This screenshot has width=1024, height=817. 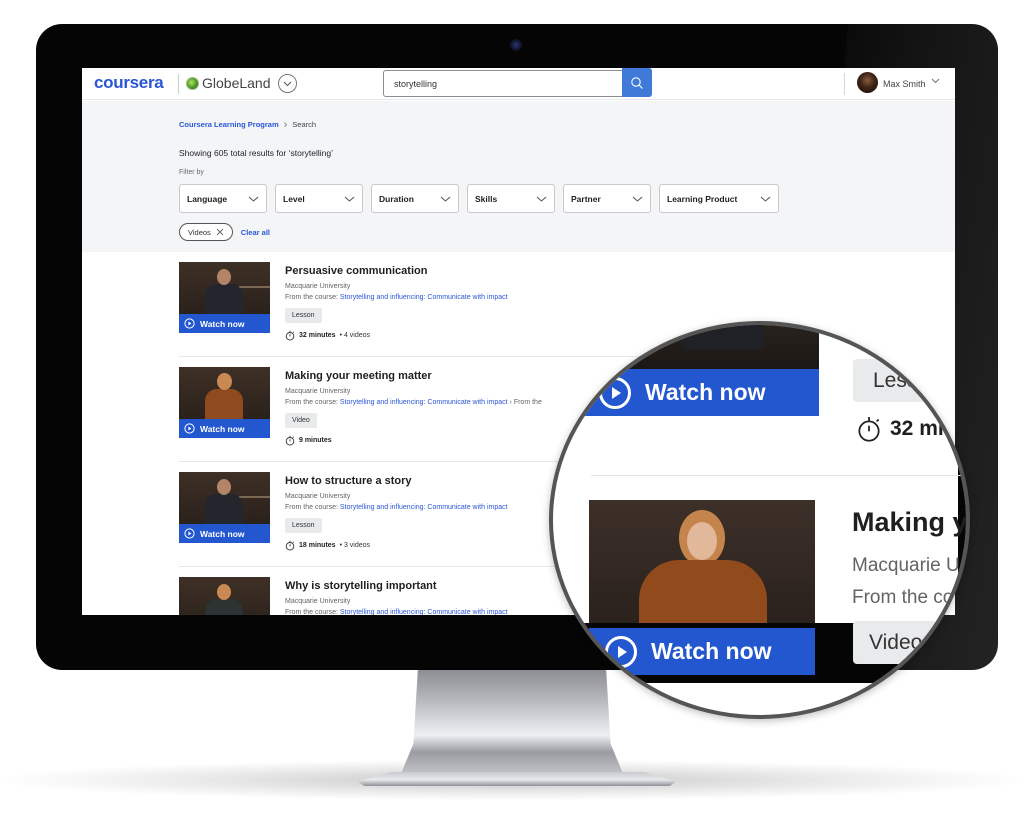 I want to click on magnified-thumbnail, so click(x=701, y=347).